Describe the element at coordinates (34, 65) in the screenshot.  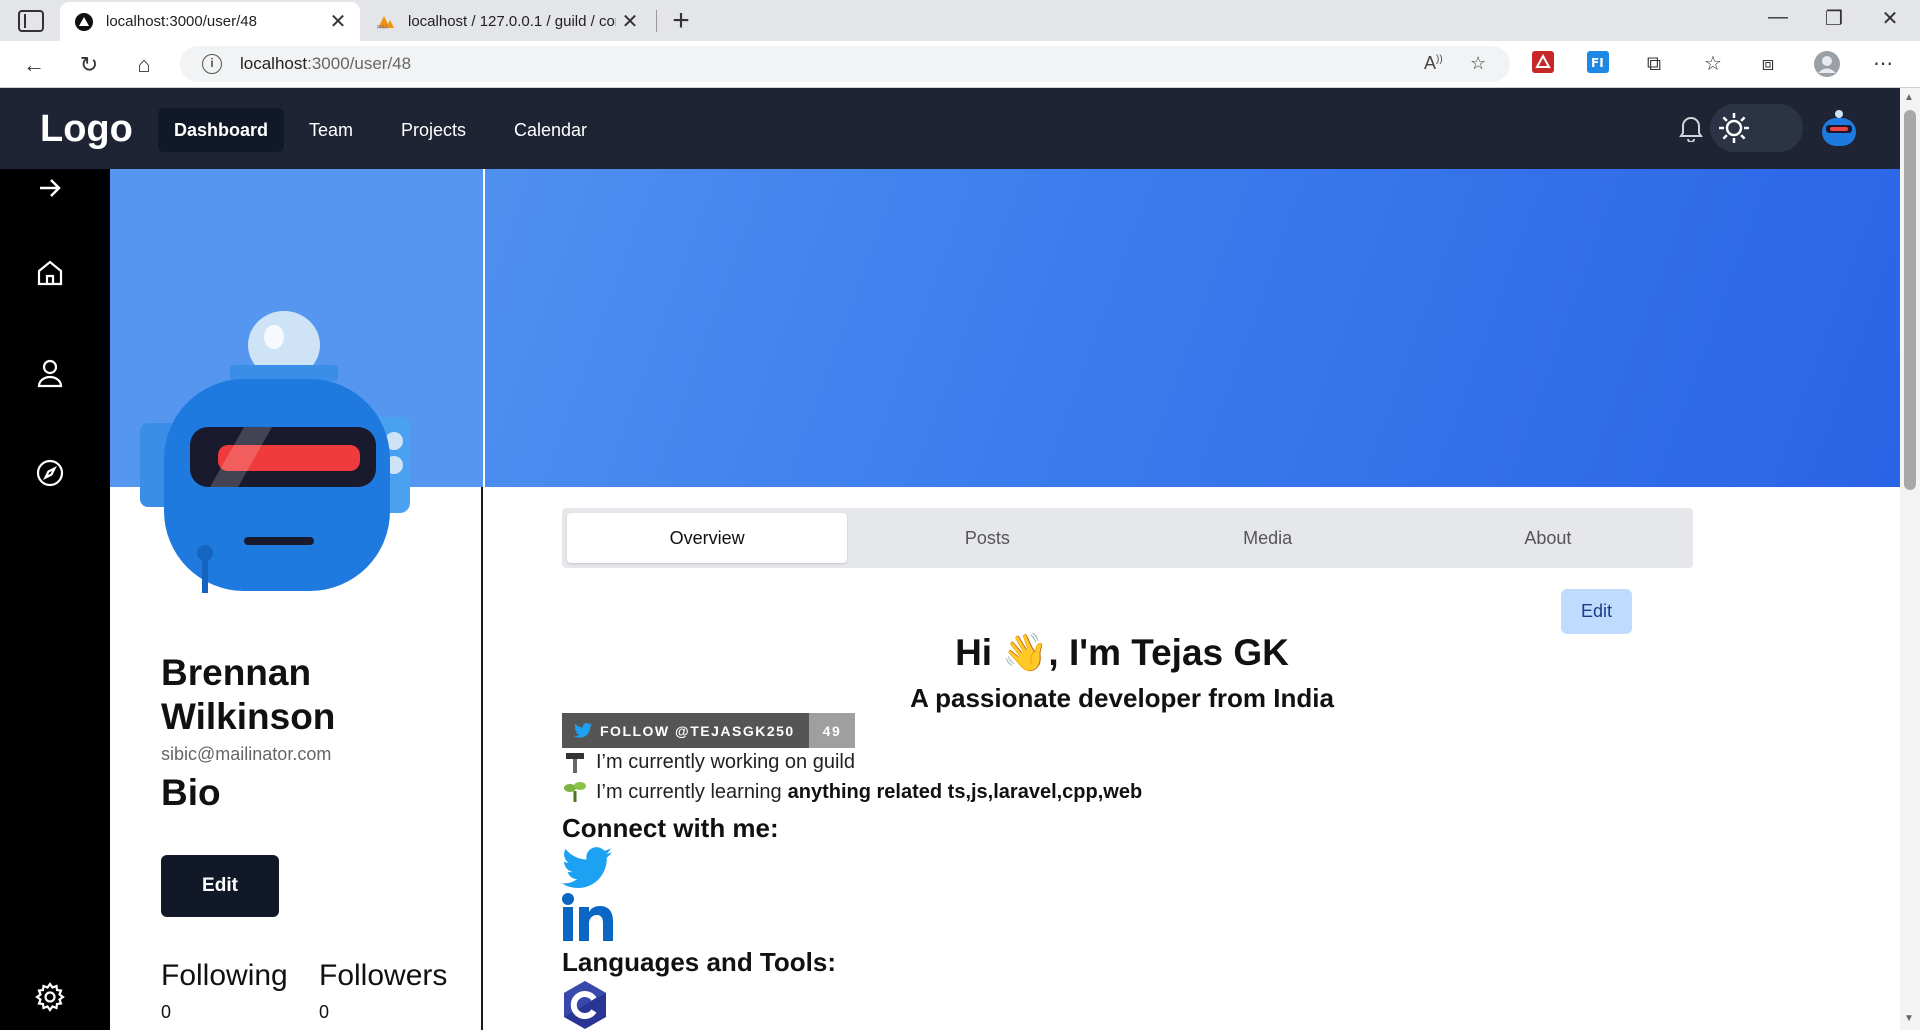
I see `back-icon: ←` at that location.